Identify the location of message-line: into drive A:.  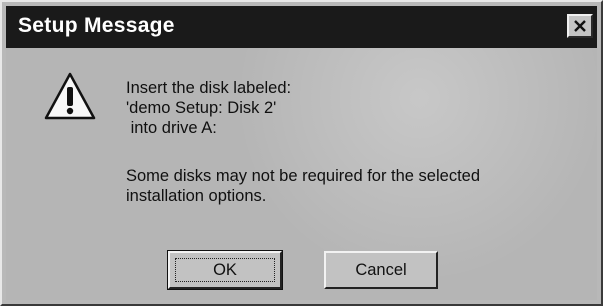
(171, 128).